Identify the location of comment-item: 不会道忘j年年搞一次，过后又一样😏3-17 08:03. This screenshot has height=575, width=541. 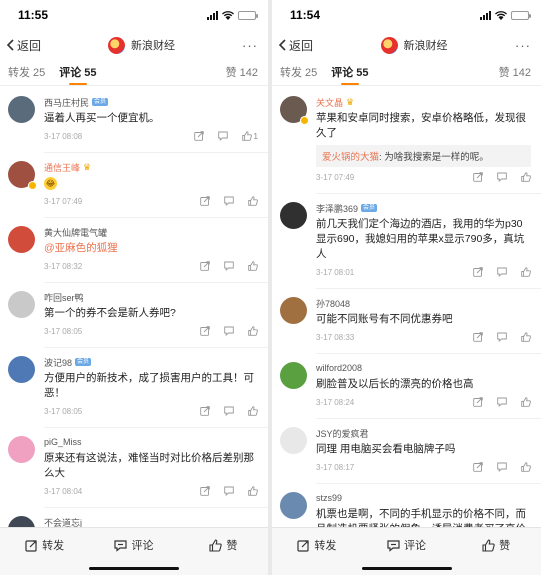
(134, 517).